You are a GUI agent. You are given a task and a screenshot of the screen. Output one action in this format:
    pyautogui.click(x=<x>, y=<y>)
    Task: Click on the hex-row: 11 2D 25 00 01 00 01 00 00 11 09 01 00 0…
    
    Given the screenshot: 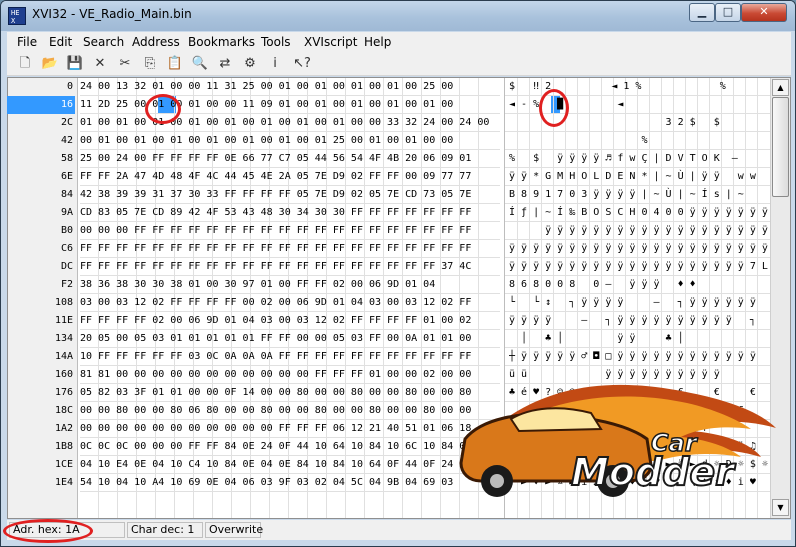 What is the action you would take?
    pyautogui.click(x=290, y=105)
    